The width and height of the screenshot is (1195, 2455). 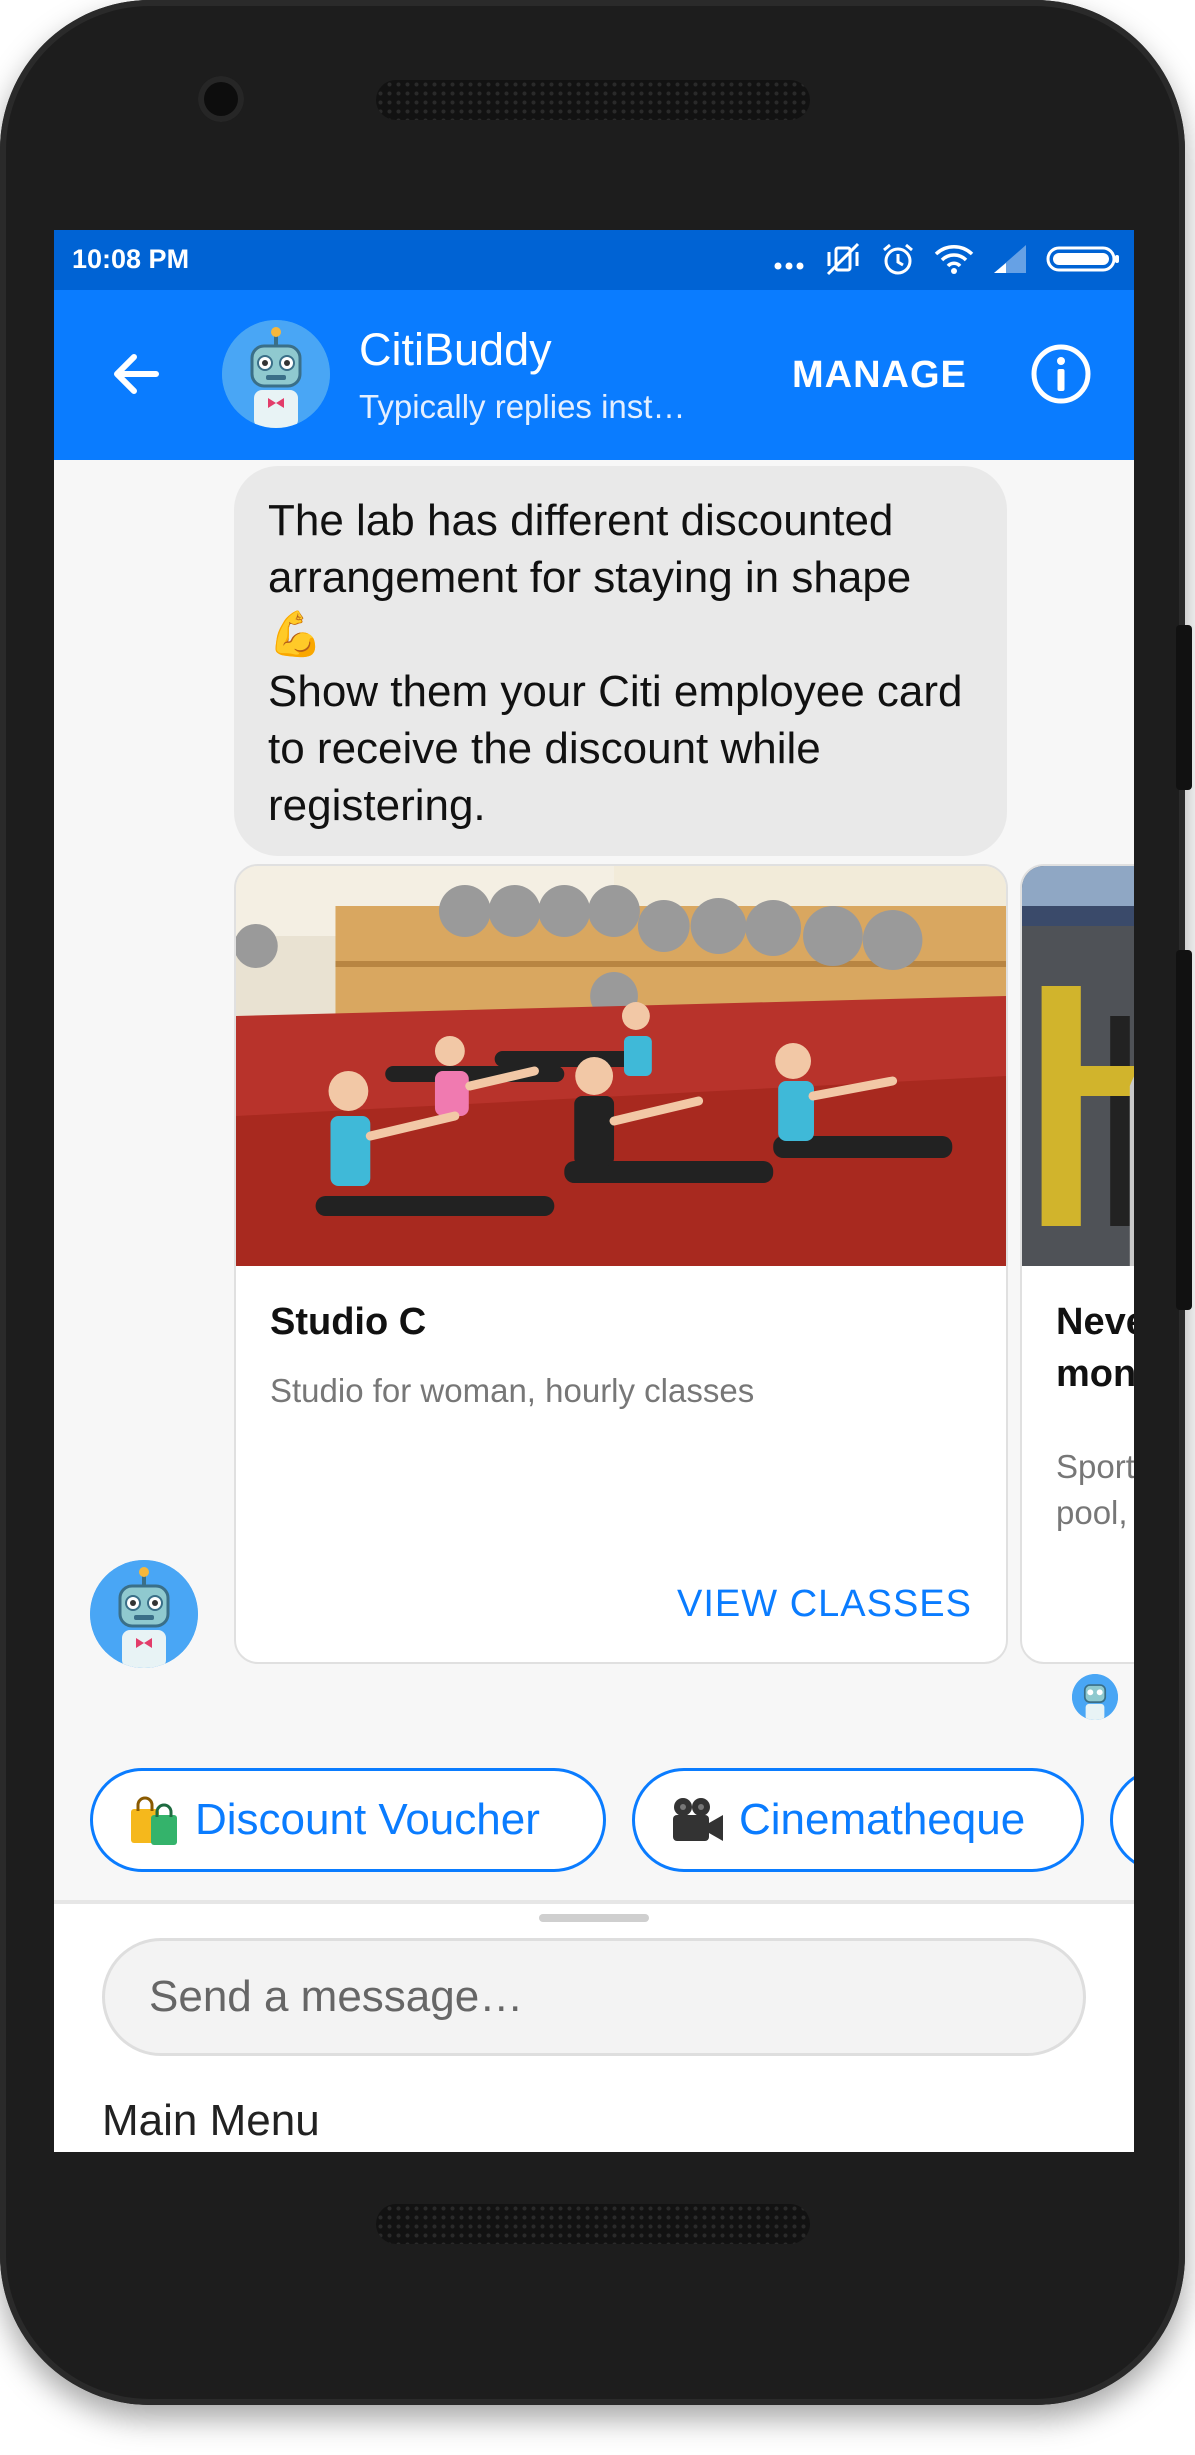 What do you see at coordinates (697, 1820) in the screenshot?
I see `movie-camera-icon` at bounding box center [697, 1820].